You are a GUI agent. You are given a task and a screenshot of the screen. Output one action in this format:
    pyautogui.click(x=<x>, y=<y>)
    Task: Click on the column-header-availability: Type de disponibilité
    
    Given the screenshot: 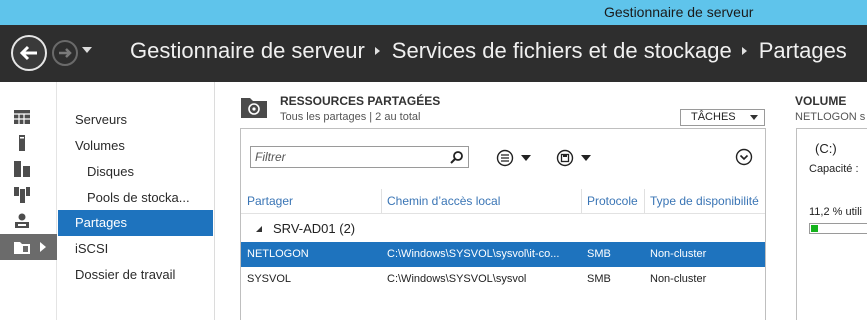 What is the action you would take?
    pyautogui.click(x=704, y=201)
    